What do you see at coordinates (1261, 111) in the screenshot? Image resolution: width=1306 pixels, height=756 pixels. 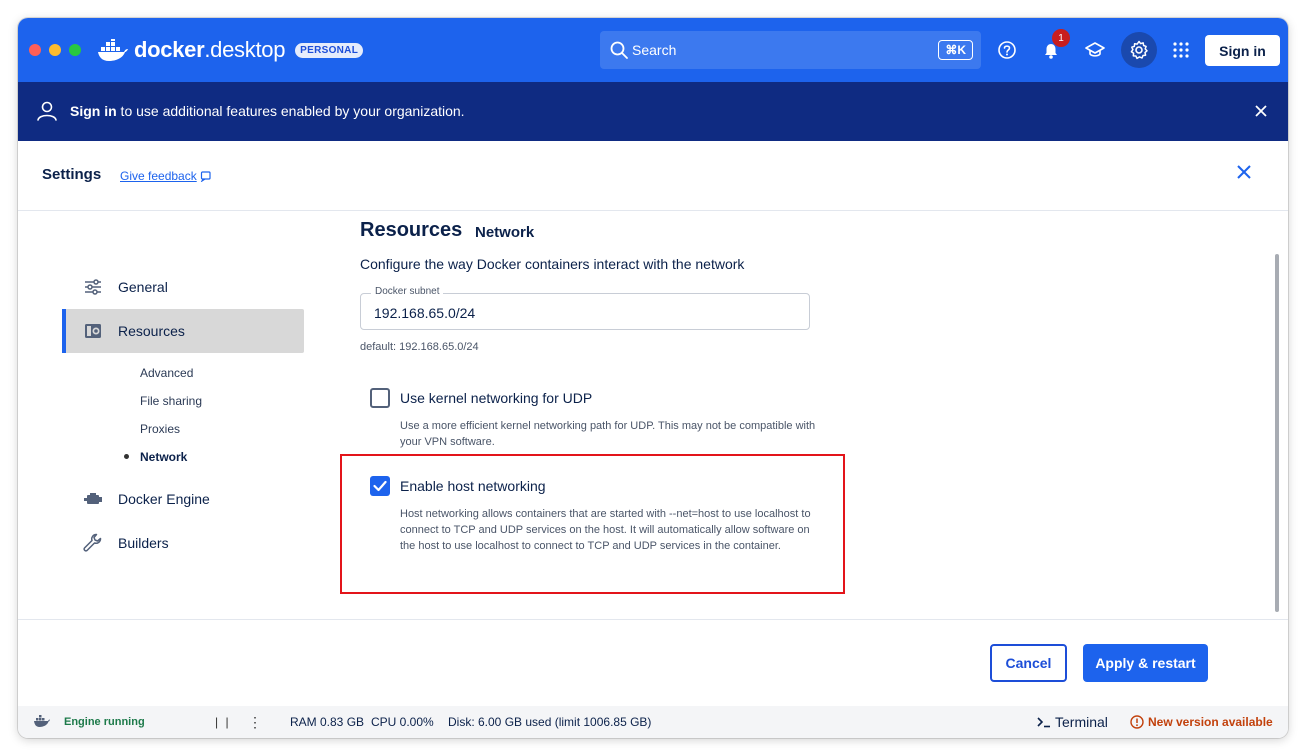 I see `close-icon` at bounding box center [1261, 111].